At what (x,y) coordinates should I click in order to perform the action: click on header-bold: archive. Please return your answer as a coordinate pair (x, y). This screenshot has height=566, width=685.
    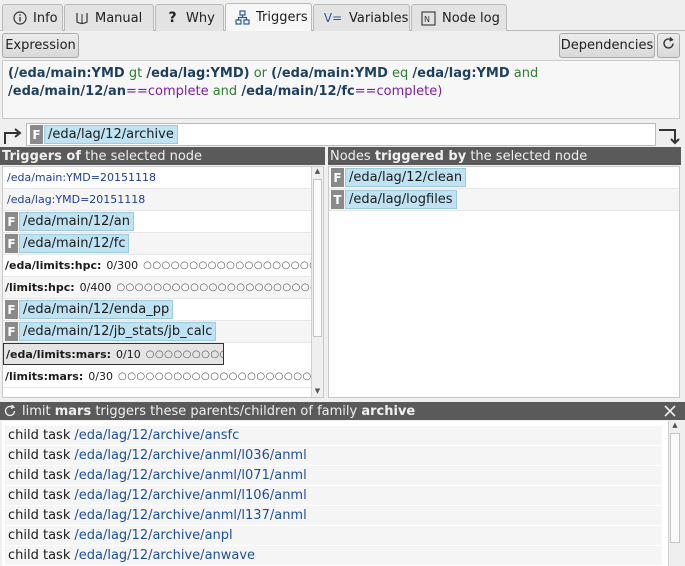
    Looking at the image, I should click on (388, 411).